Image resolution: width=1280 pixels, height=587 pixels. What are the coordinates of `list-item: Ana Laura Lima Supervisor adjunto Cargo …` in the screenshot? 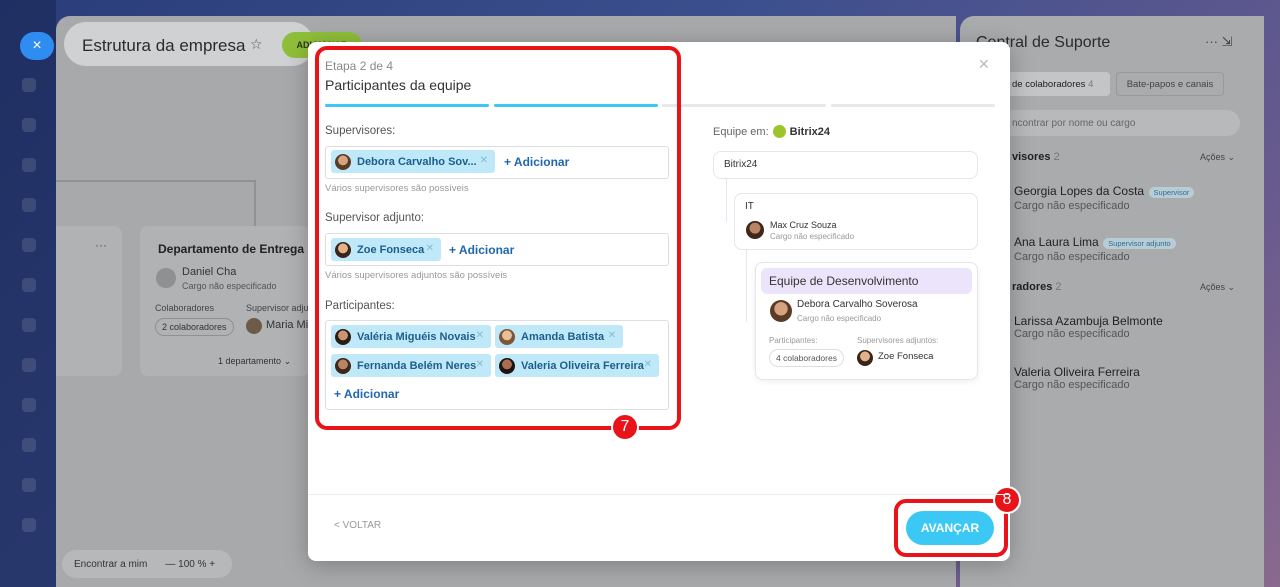 It's located at (1095, 248).